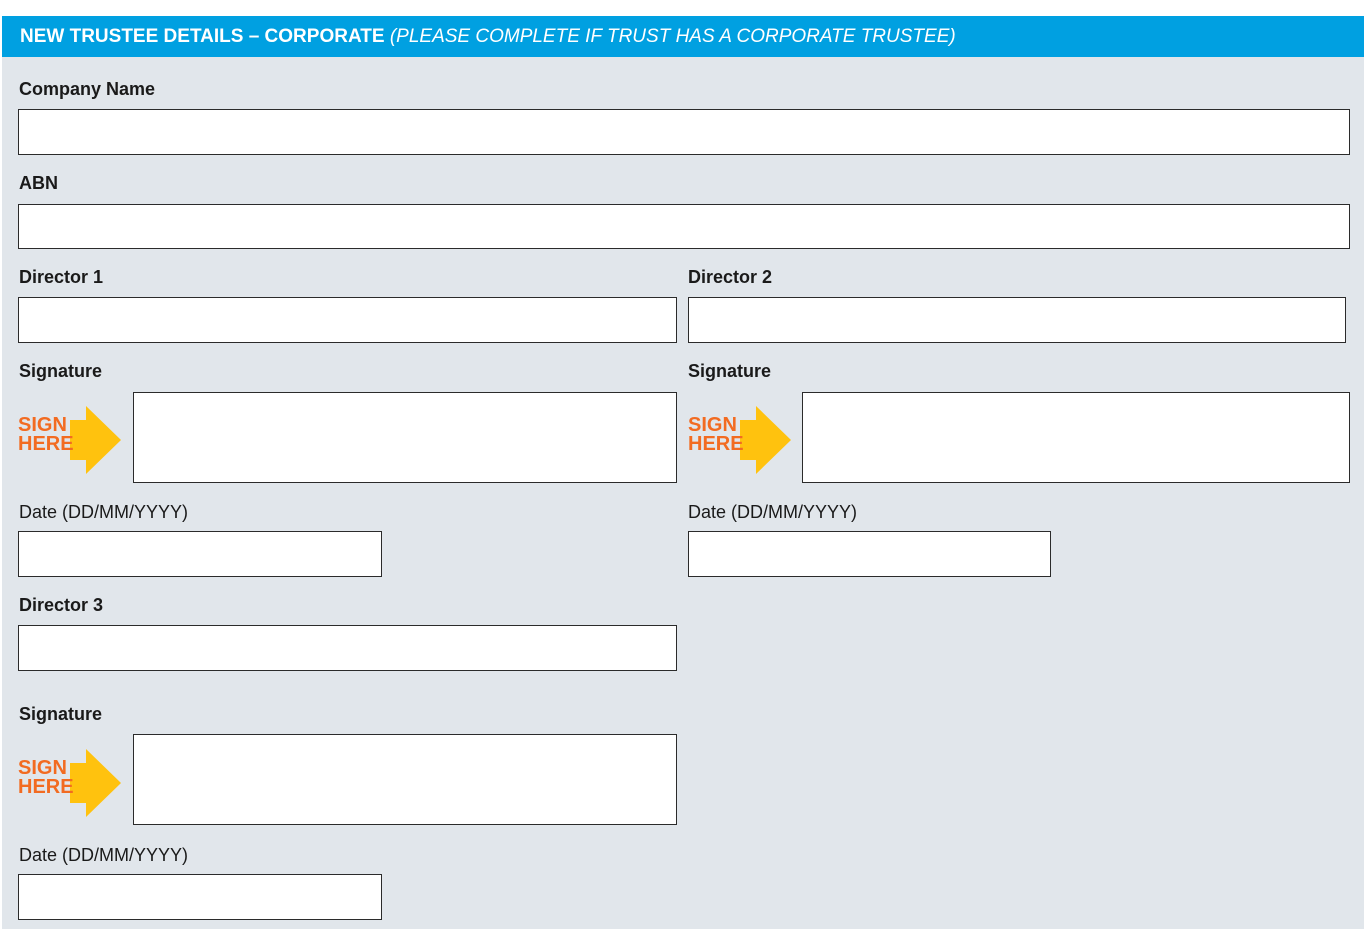  I want to click on director-2-signature-box, so click(1076, 437).